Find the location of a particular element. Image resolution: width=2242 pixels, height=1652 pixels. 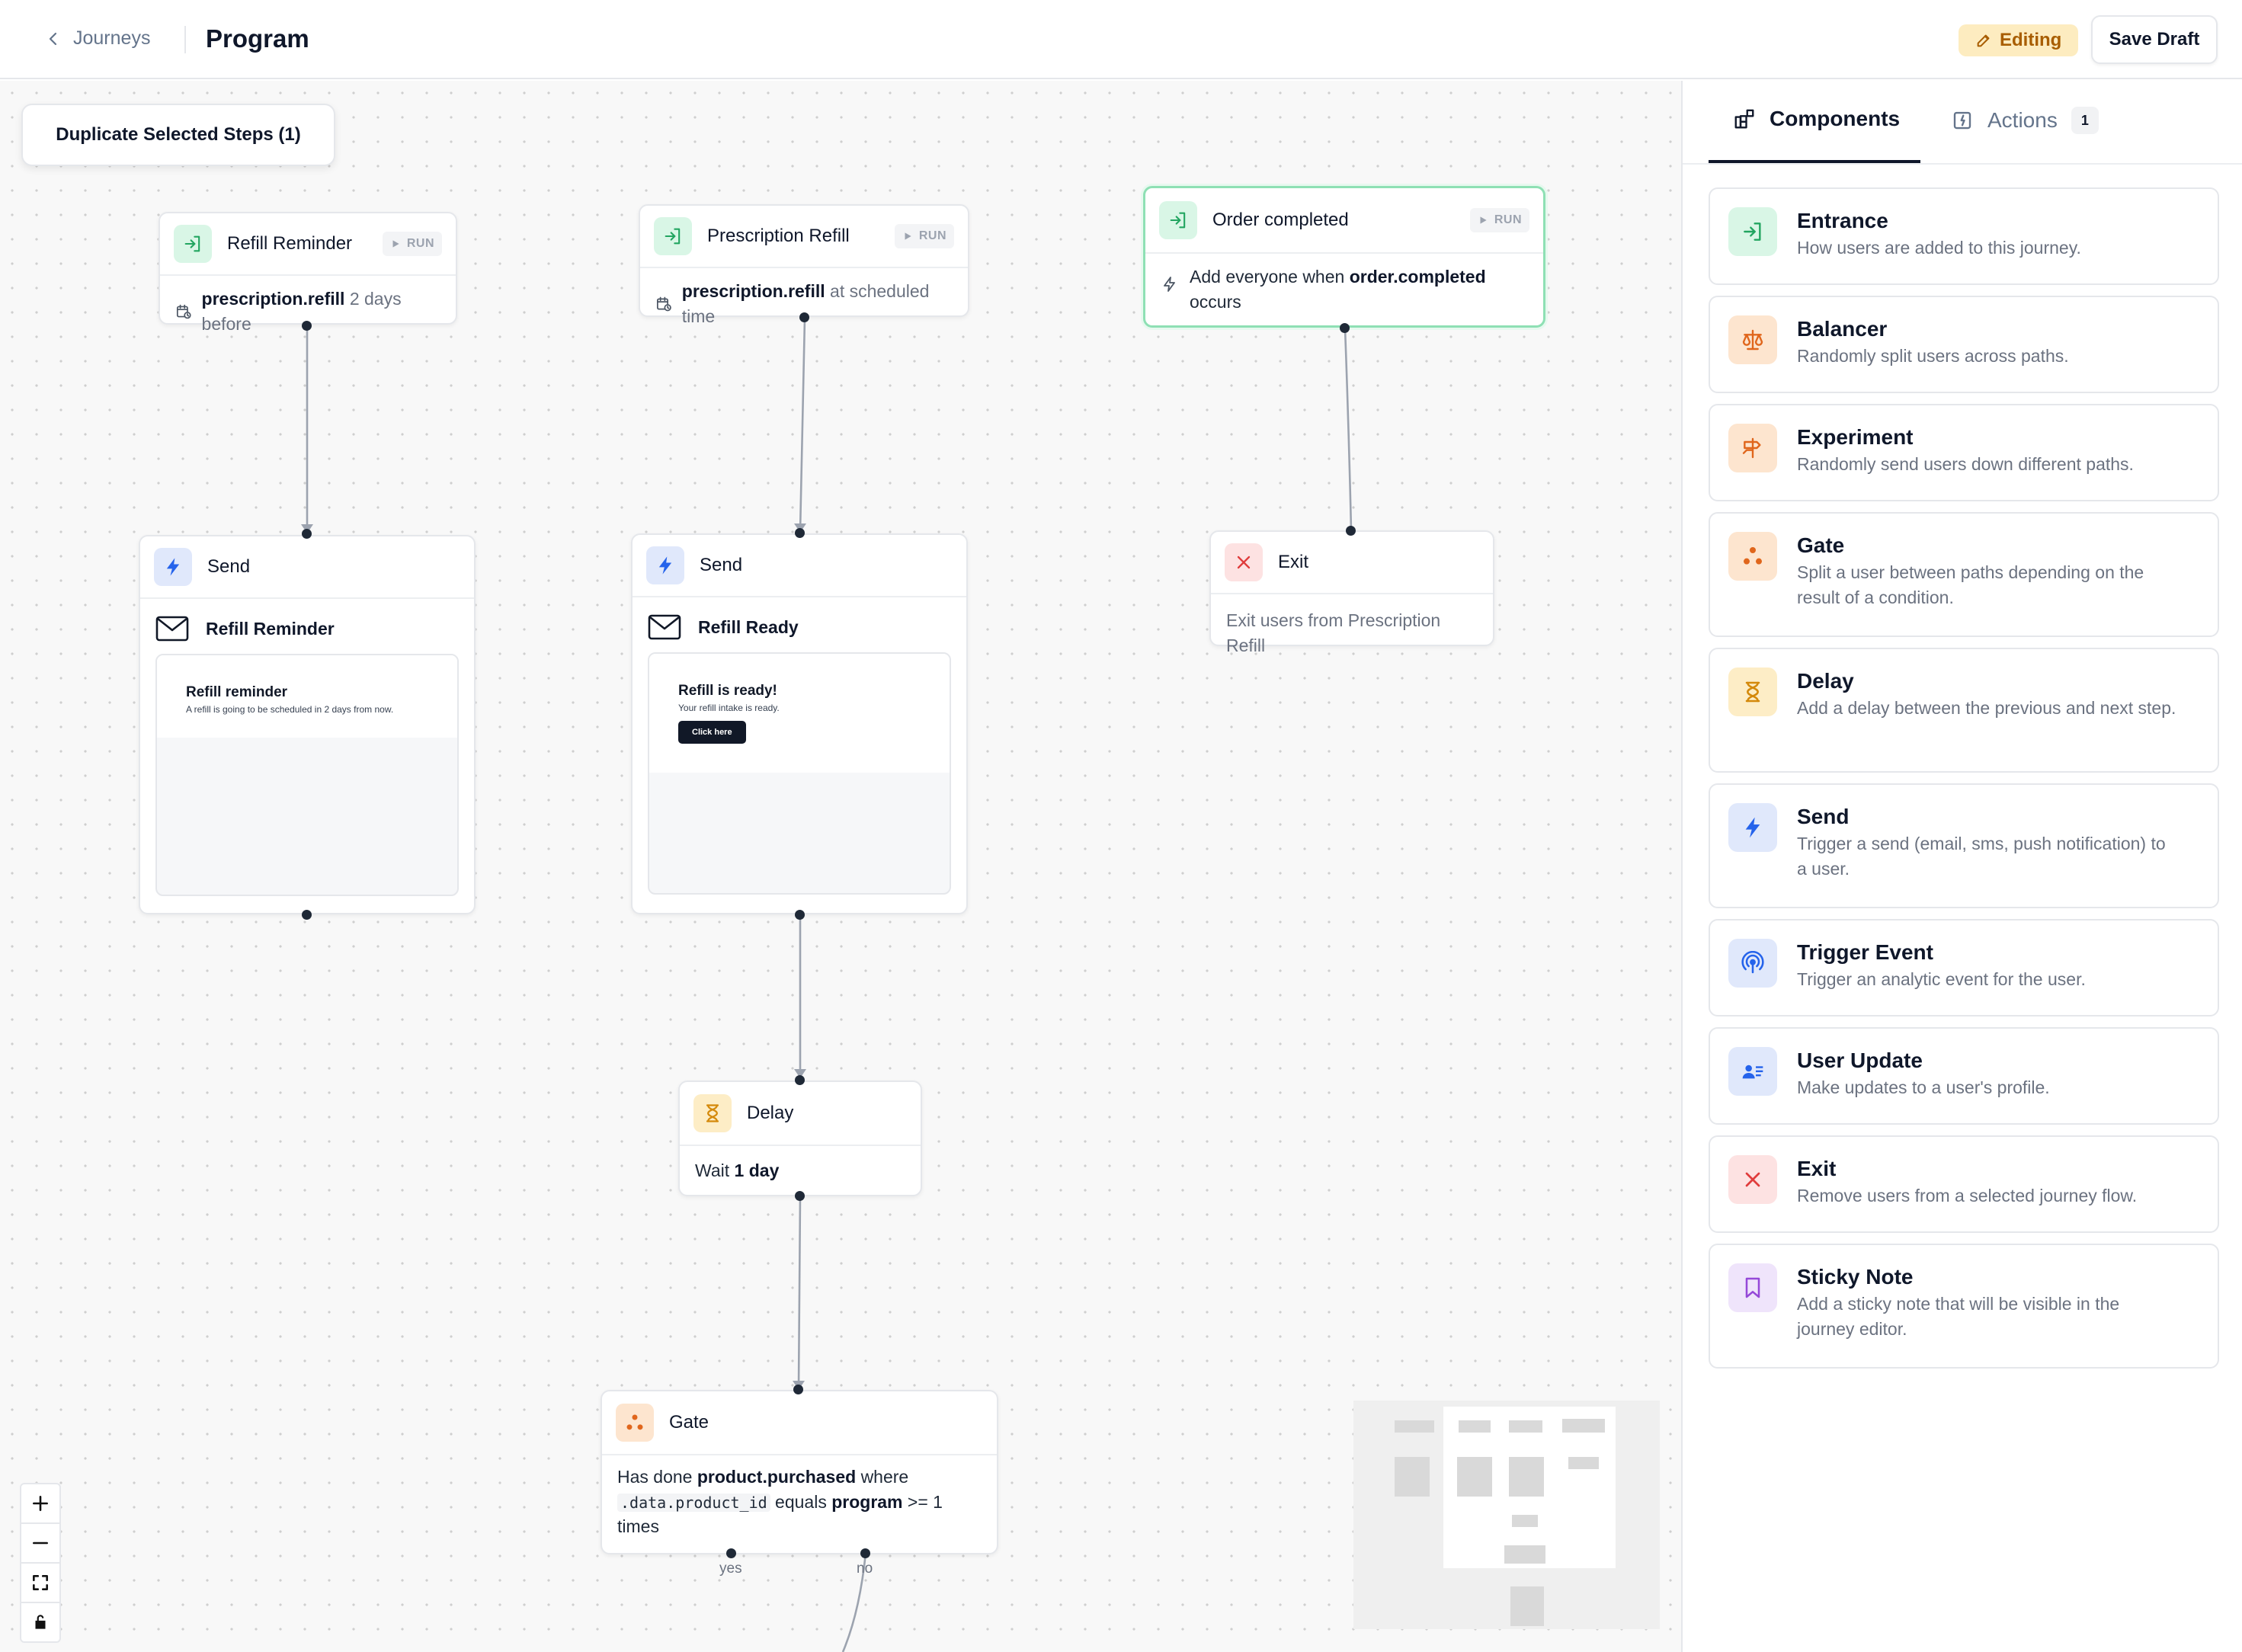

mail-icon is located at coordinates (664, 627).